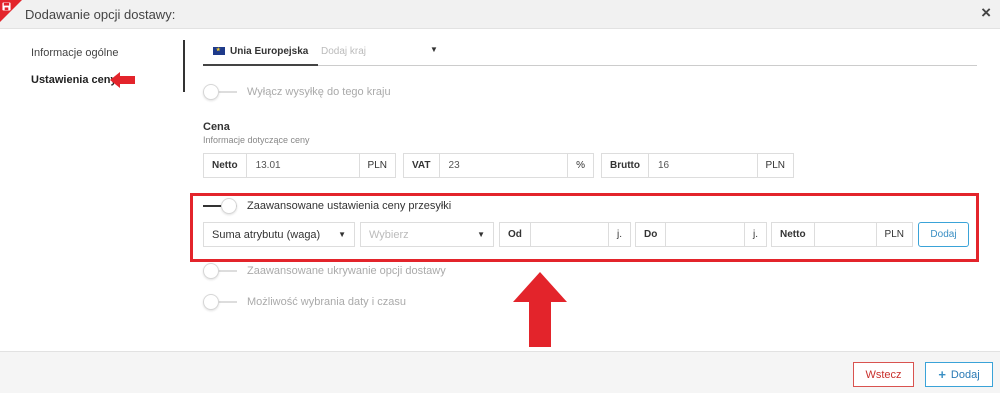 The width and height of the screenshot is (1000, 393). What do you see at coordinates (376, 165) in the screenshot?
I see `netto-unit: PLN` at bounding box center [376, 165].